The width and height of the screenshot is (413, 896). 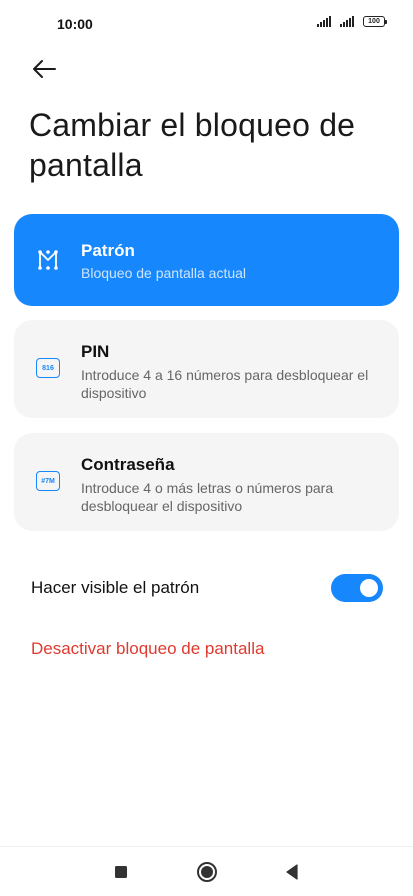 I want to click on password-icon-text: #7M, so click(x=48, y=481).